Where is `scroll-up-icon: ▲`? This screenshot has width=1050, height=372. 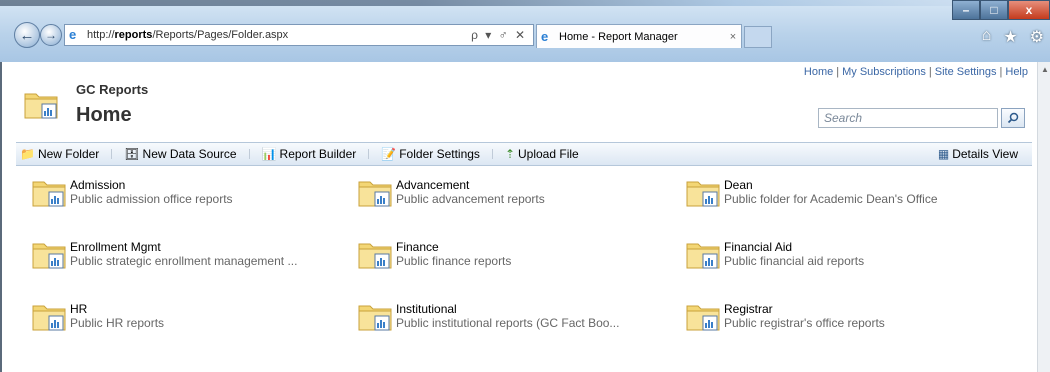 scroll-up-icon: ▲ is located at coordinates (1044, 69).